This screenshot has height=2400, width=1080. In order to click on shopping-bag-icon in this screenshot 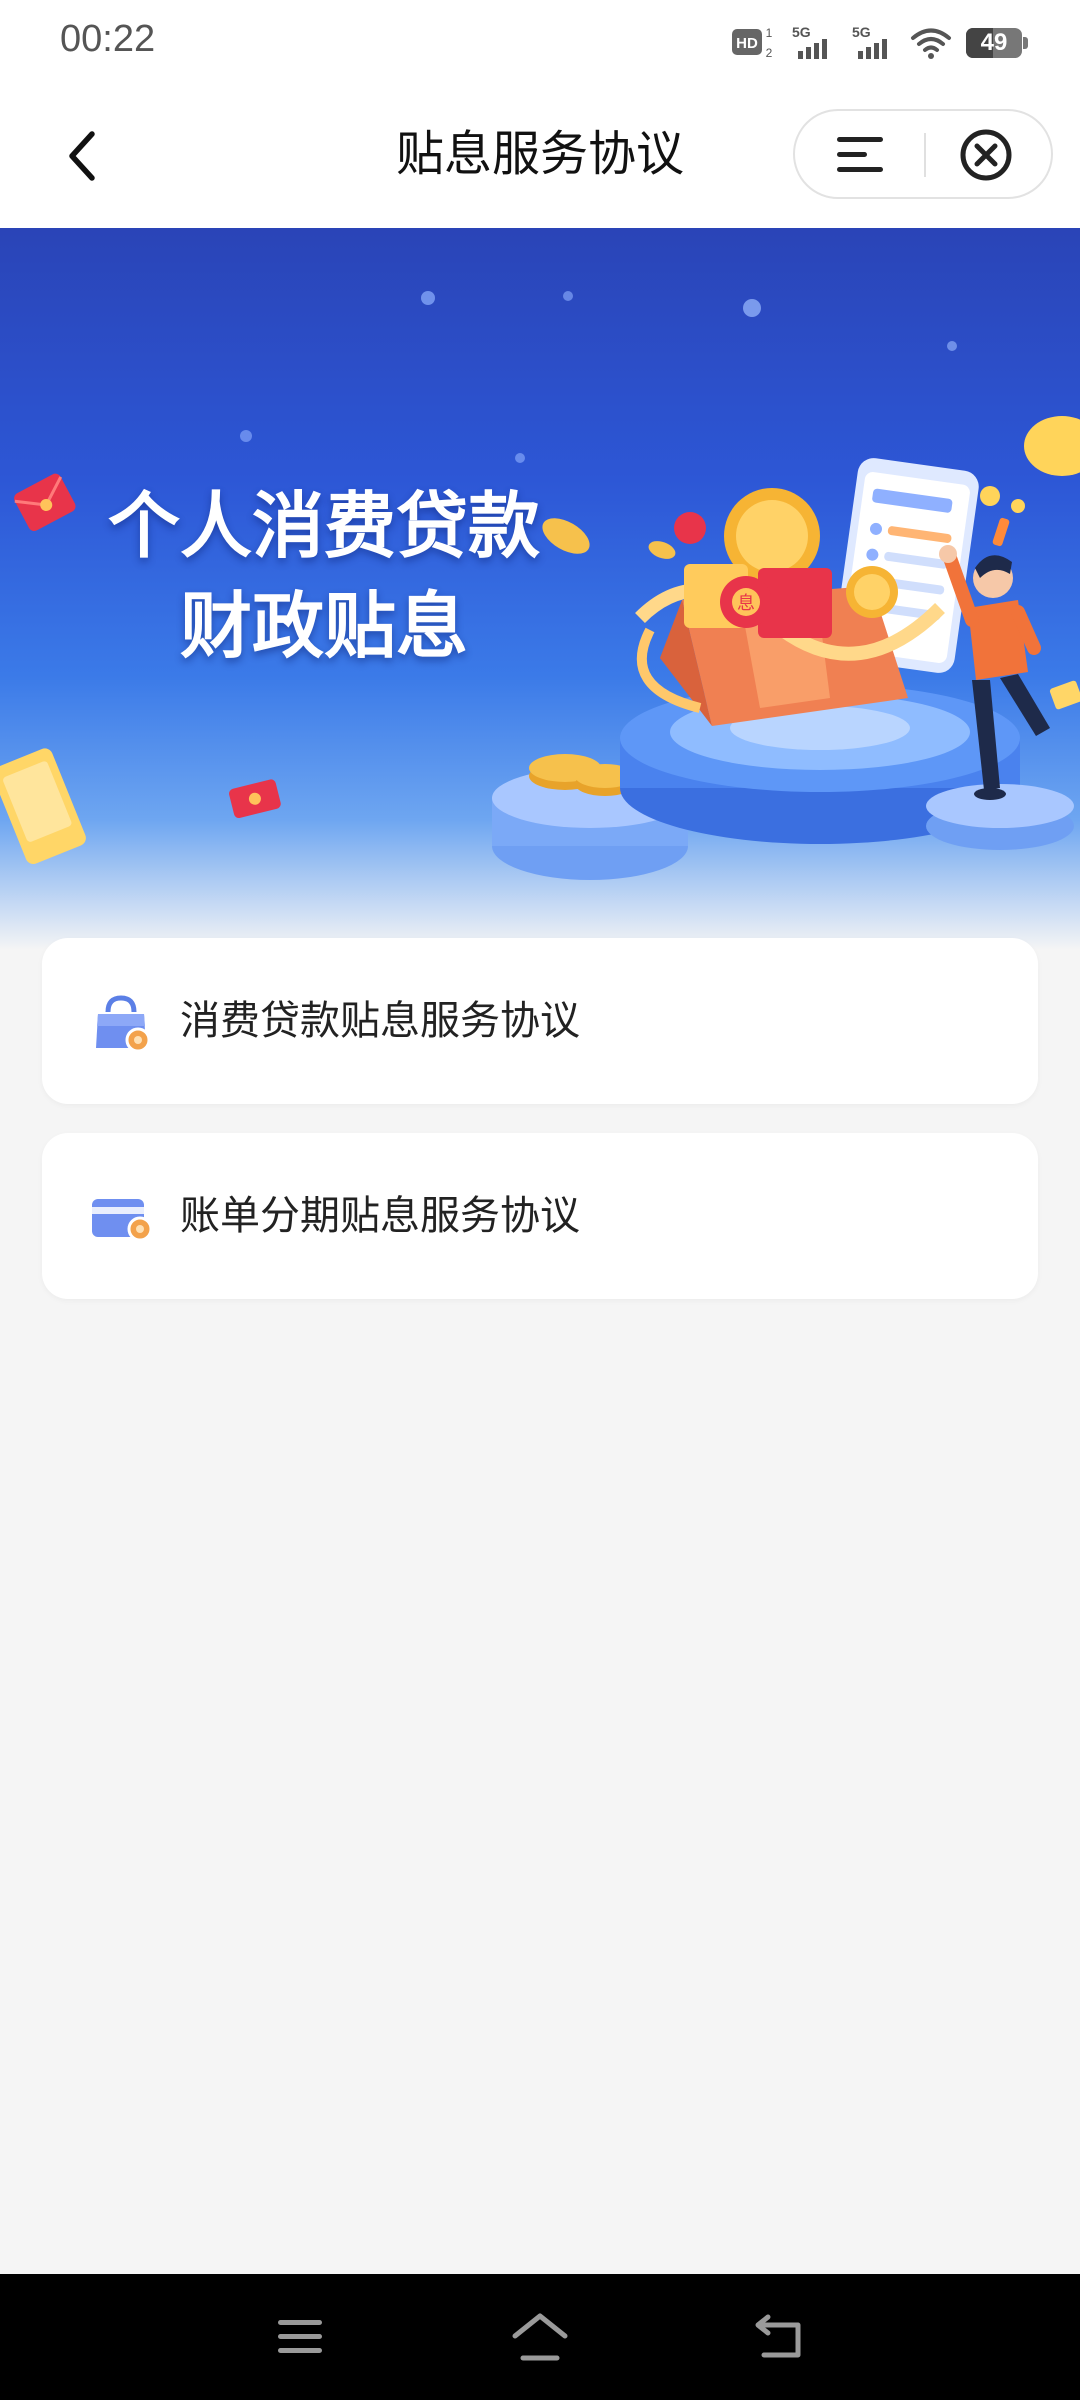, I will do `click(123, 1024)`.